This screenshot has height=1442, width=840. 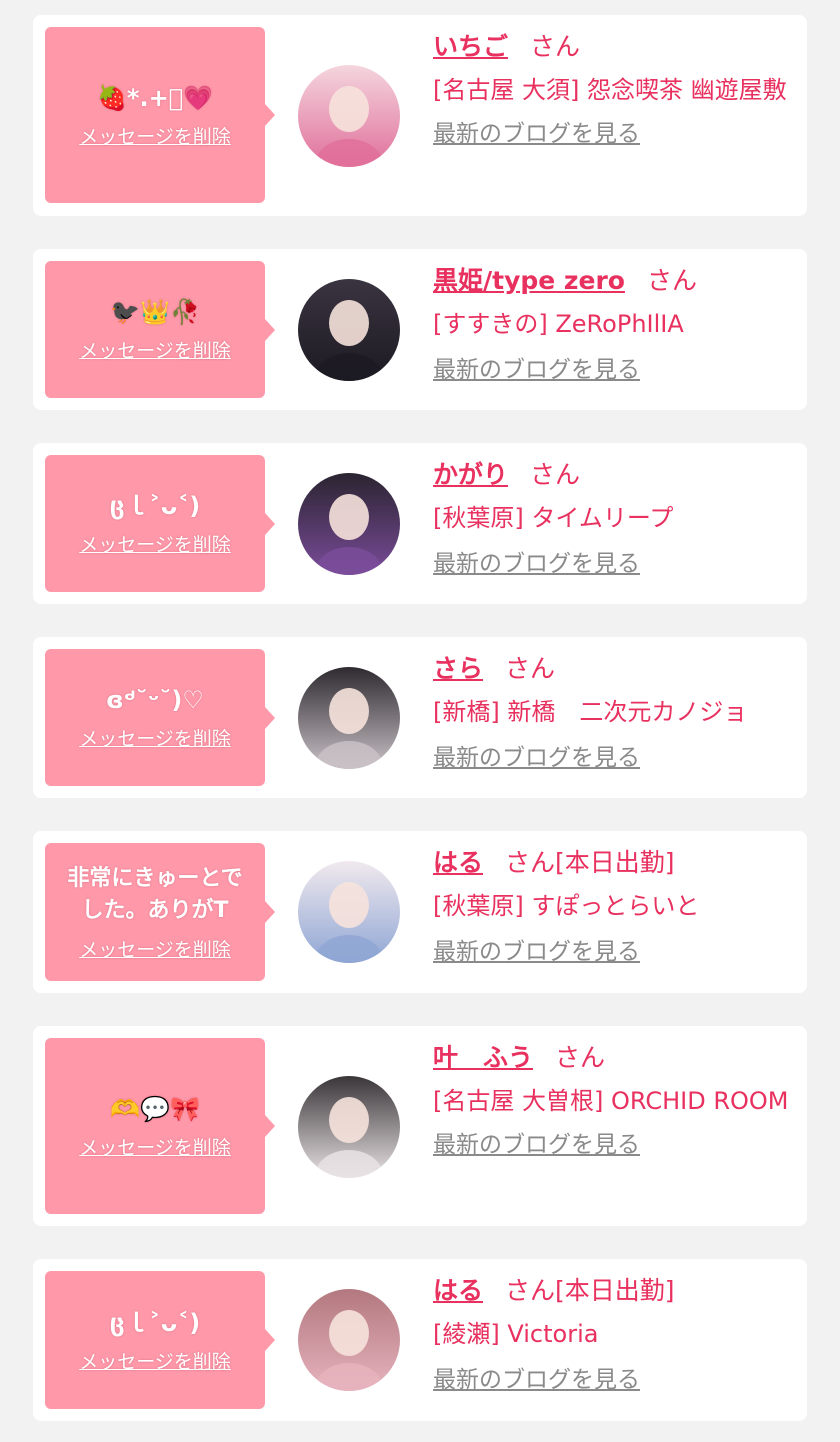 I want to click on shop-location: [すすきの] ZeRoPhIlIA, so click(x=558, y=324).